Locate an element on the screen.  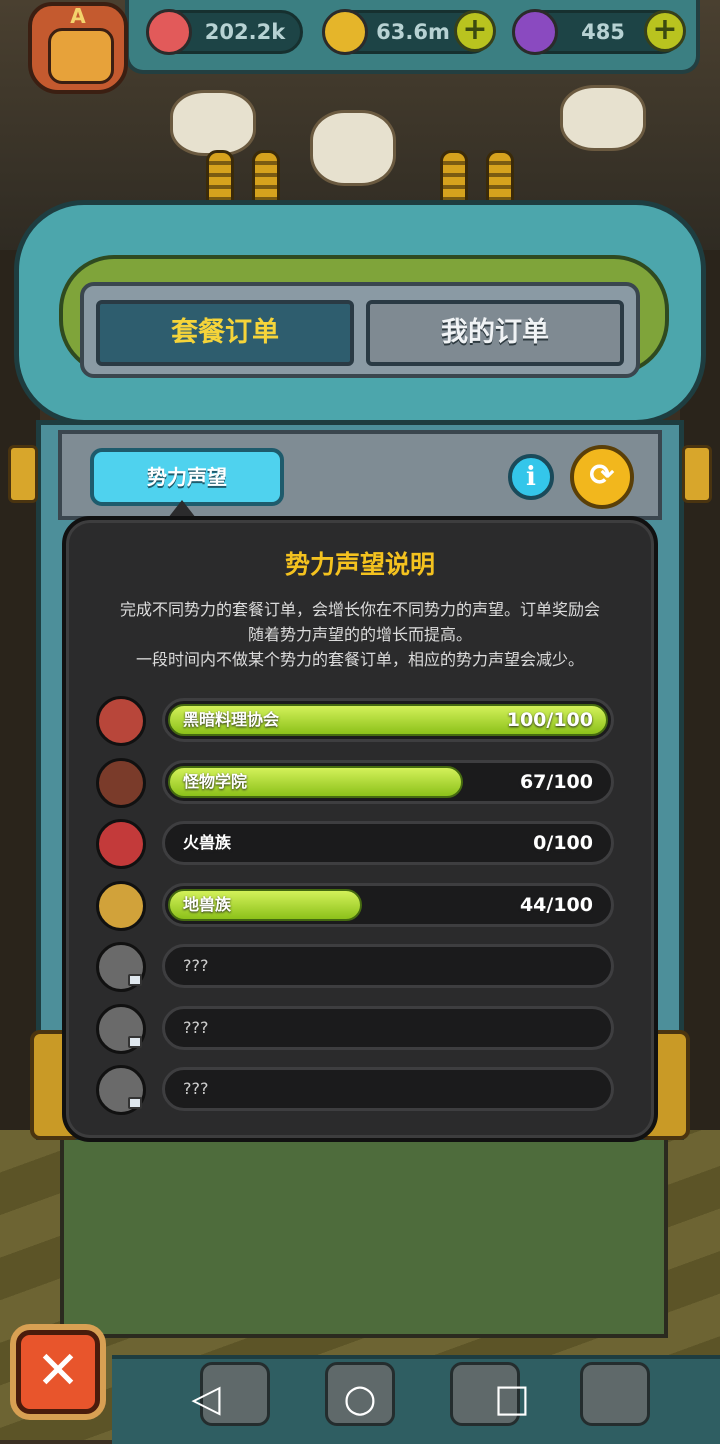
avatar-rank-letter: A is located at coordinates (78, 16).